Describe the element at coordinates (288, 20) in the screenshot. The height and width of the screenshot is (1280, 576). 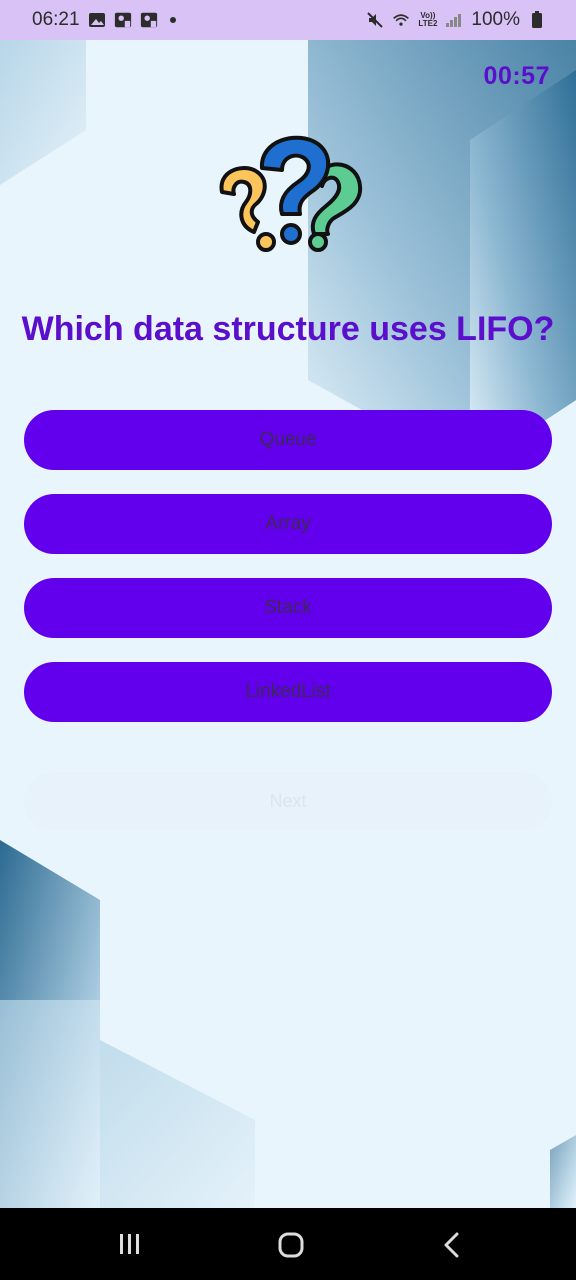
I see `status-bar: 06:21 Vo)) LTE2 100%` at that location.